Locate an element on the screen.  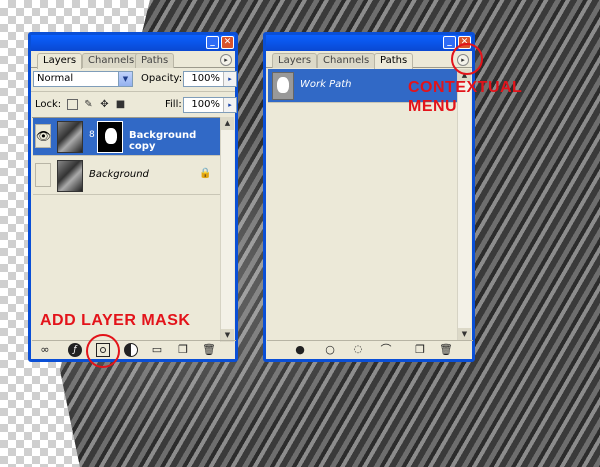
add-layer-mask-highlight-circle is located at coordinates (103, 351).